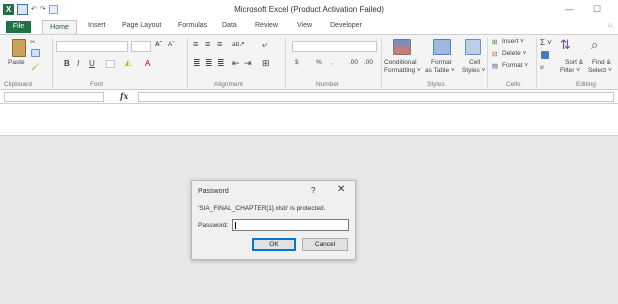 The width and height of the screenshot is (618, 304). I want to click on percent-style-button: %, so click(319, 62).